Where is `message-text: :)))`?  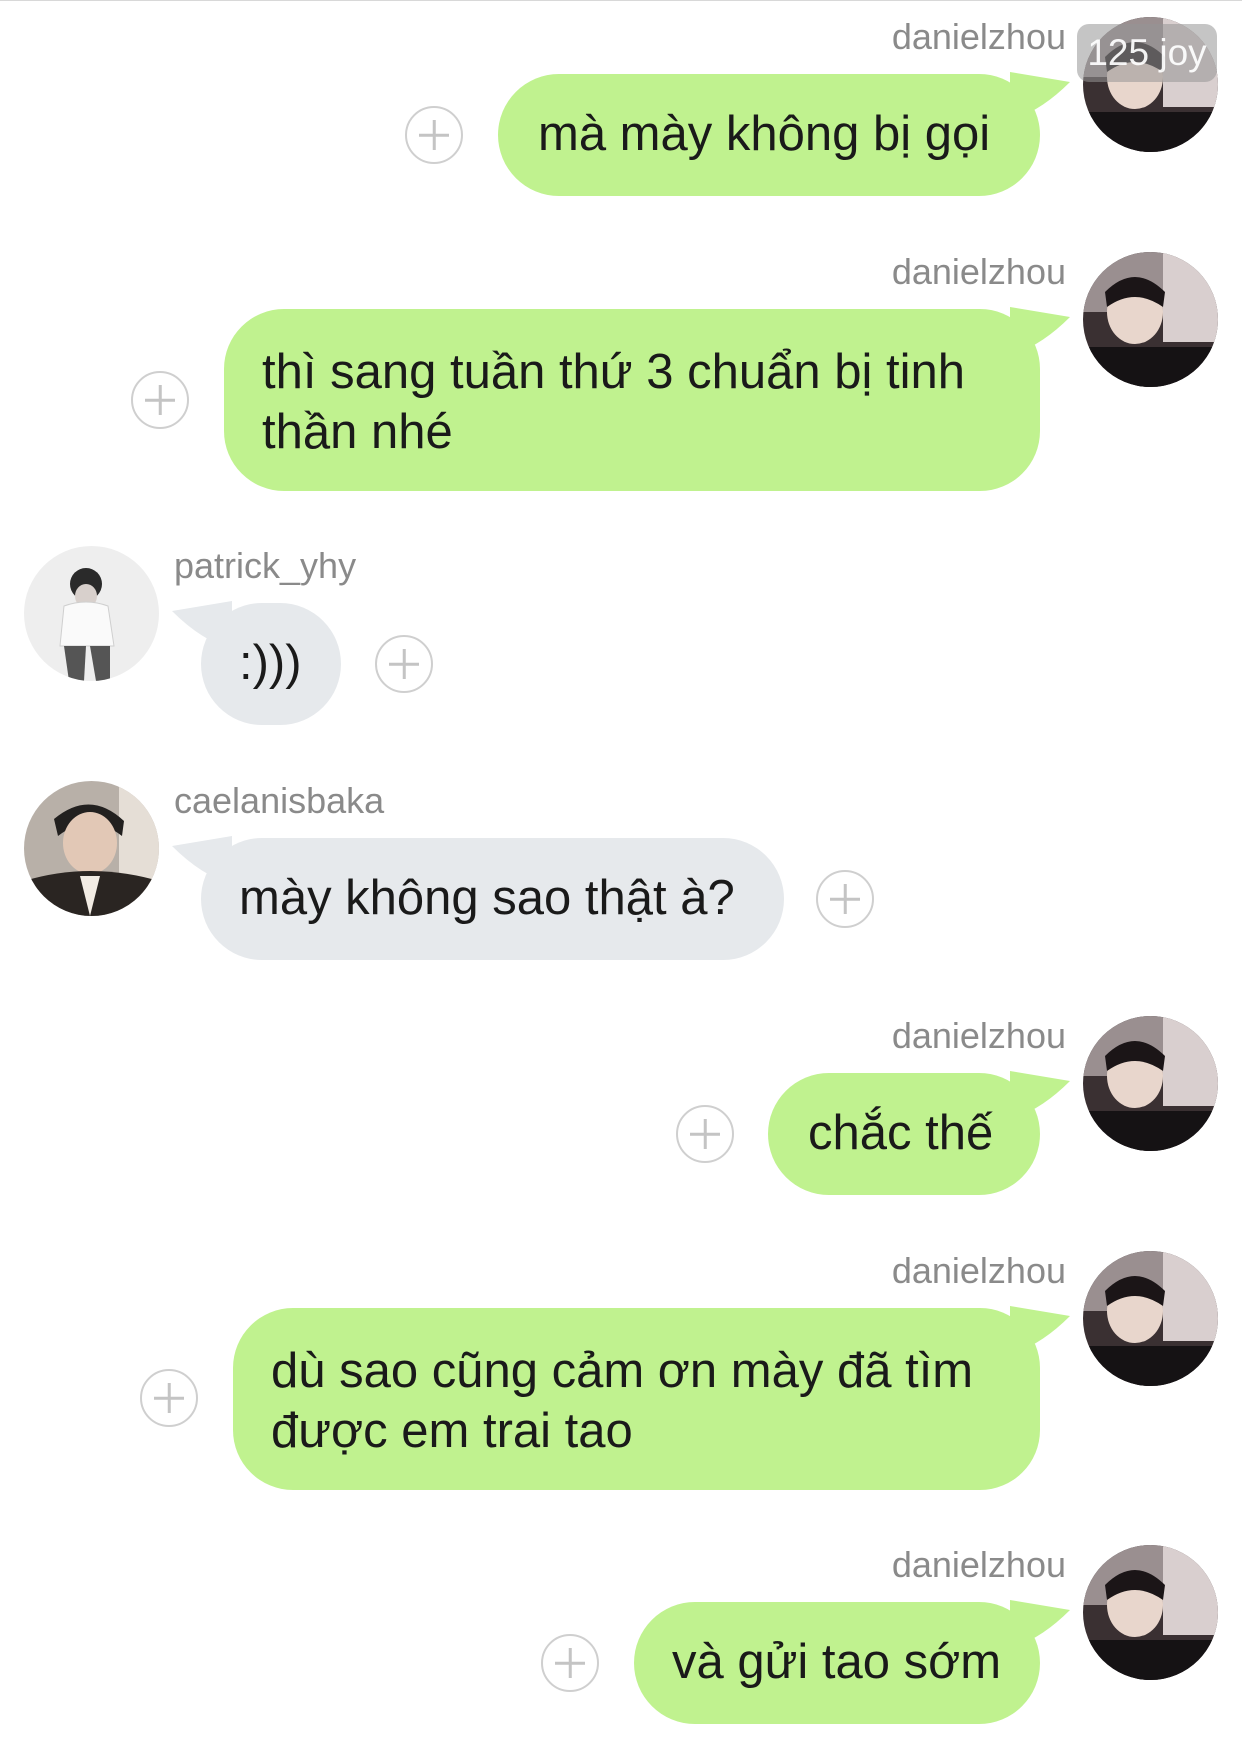 message-text: :))) is located at coordinates (270, 663).